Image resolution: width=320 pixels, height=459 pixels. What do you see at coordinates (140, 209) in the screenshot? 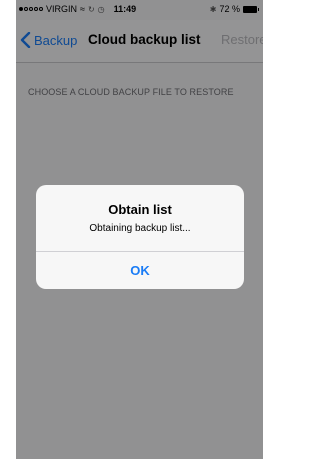
I see `alert-title: Obtain list` at bounding box center [140, 209].